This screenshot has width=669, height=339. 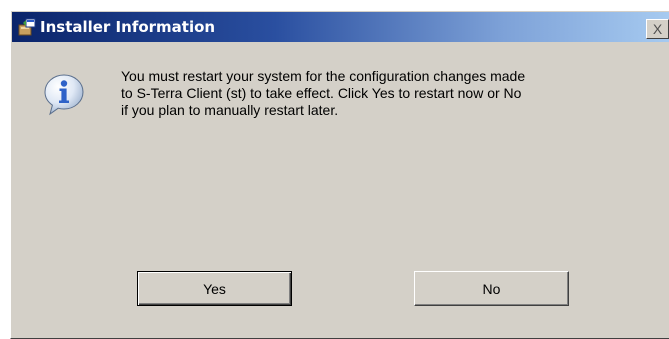 I want to click on no-button: No, so click(x=491, y=288).